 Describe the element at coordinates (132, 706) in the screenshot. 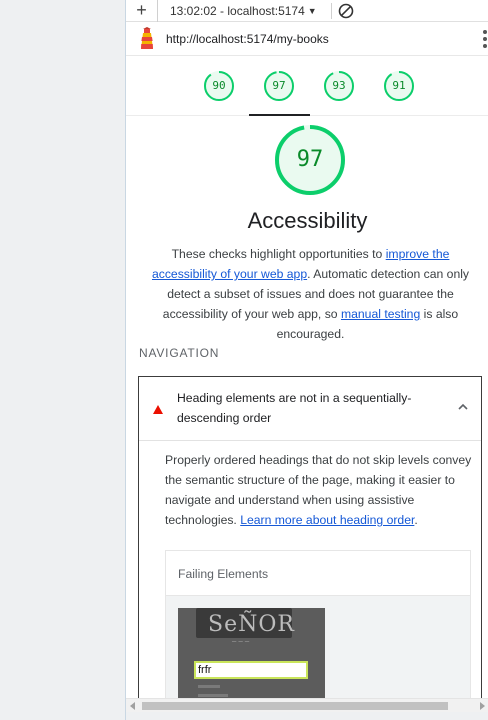

I see `scroll-left-icon` at that location.